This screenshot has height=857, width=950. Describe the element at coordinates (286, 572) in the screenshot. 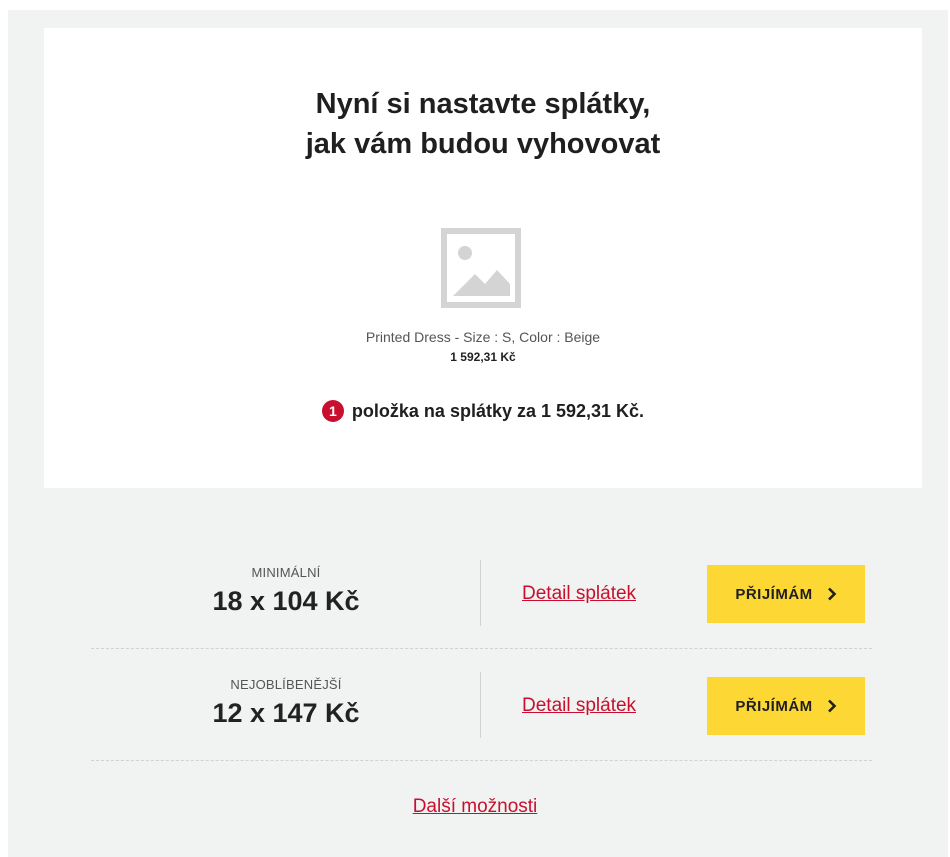

I see `option-label: MINIMÁLNÍ` at that location.